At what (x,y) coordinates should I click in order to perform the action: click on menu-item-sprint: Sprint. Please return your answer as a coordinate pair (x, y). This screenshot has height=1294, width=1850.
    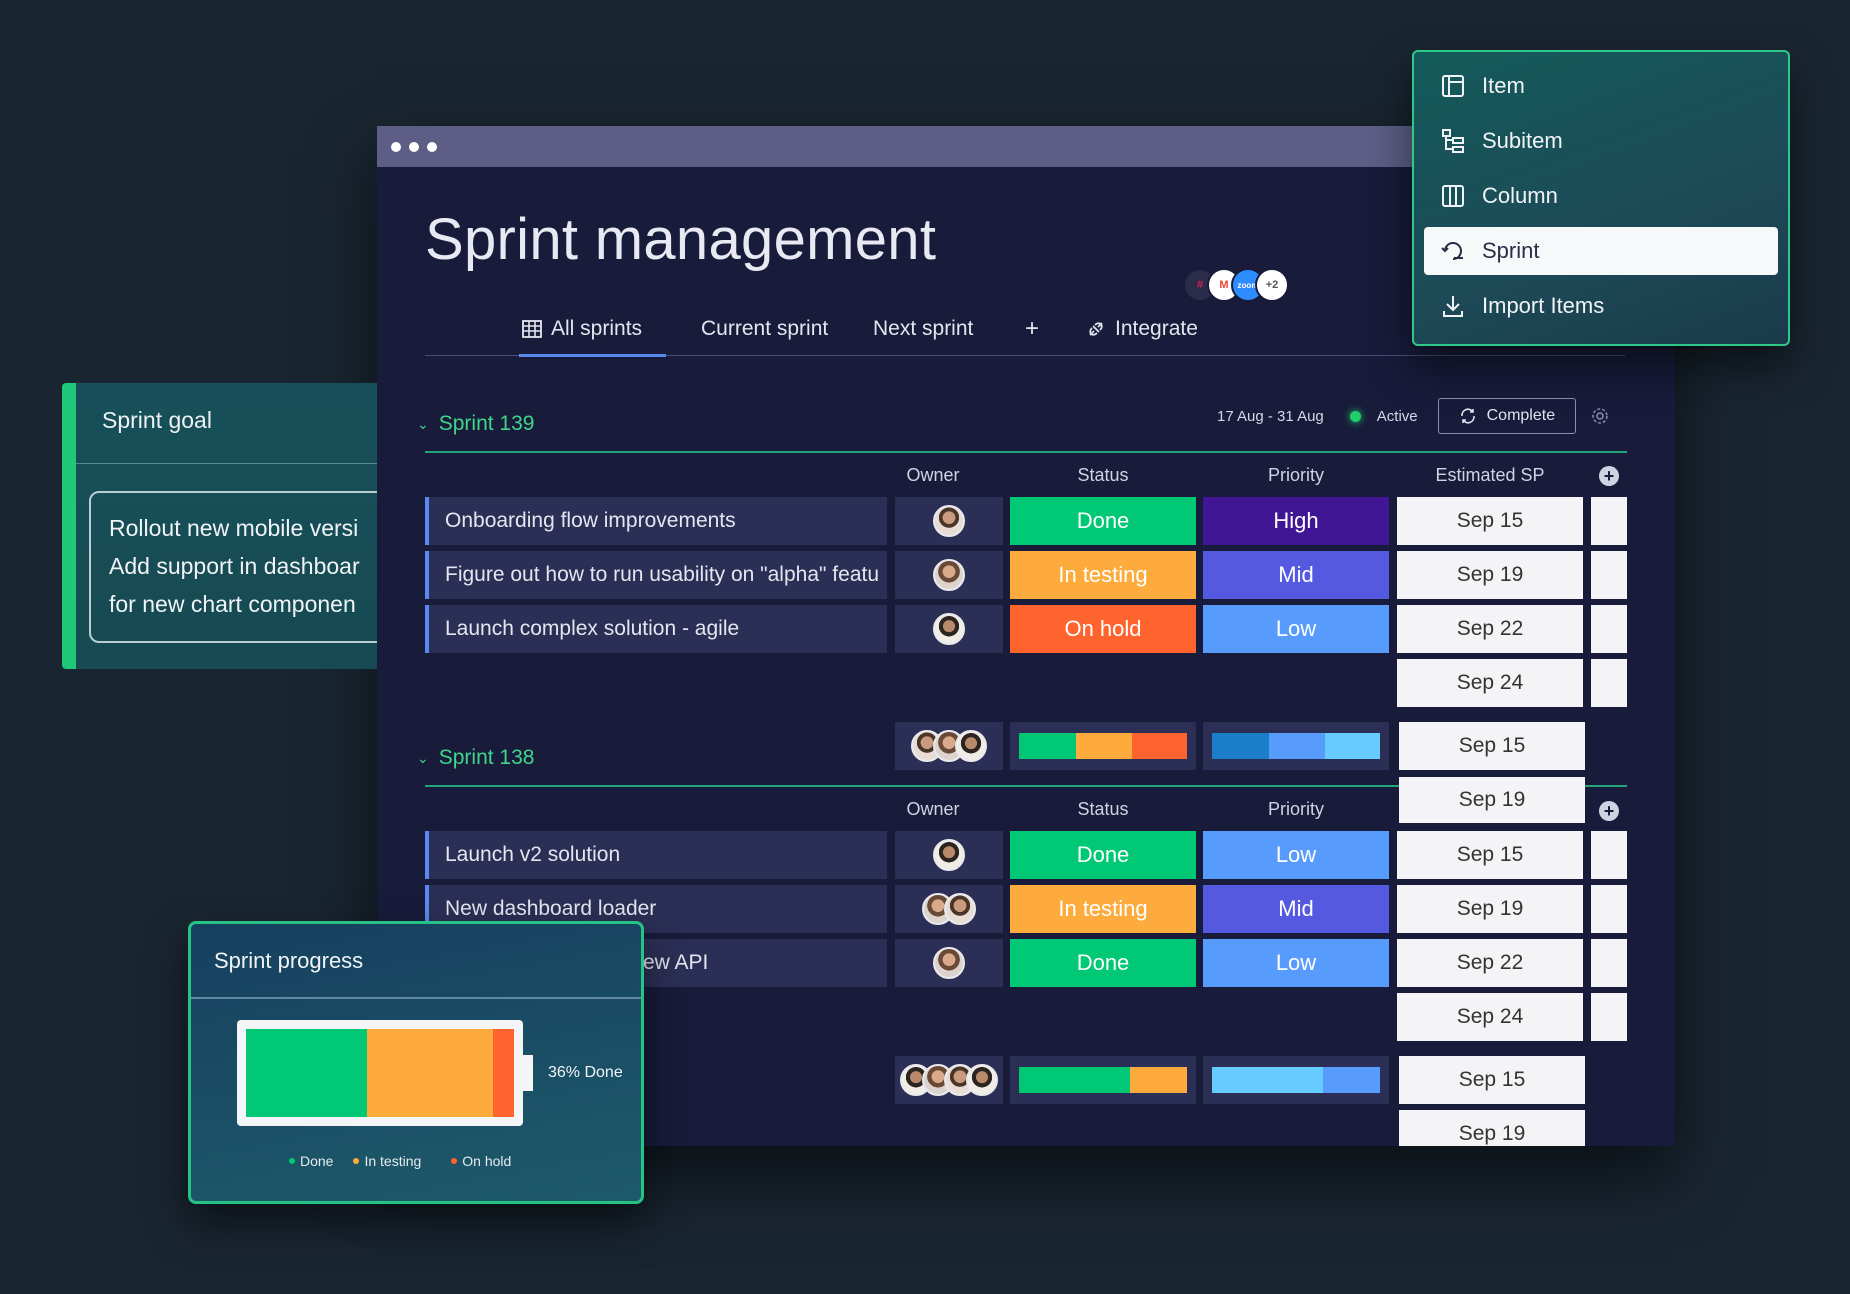
    Looking at the image, I should click on (1601, 251).